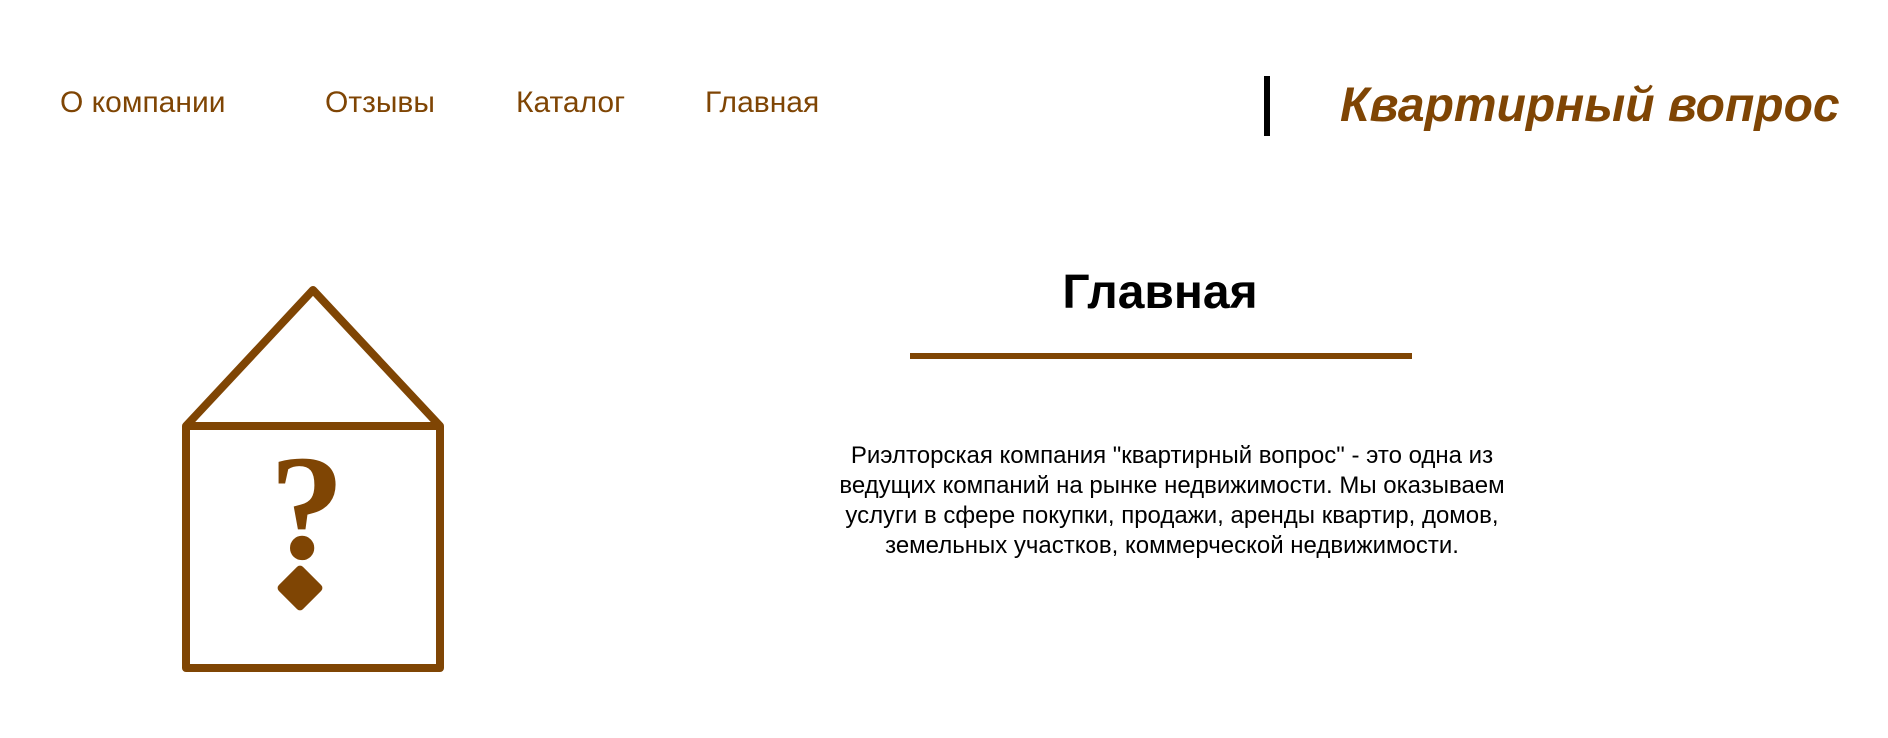  I want to click on nav-link-home: Главная, so click(762, 103).